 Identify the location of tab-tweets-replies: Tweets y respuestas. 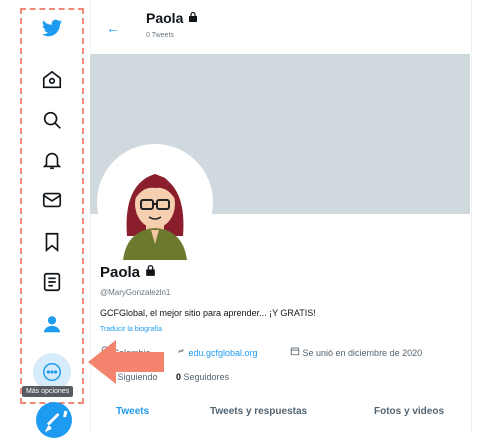
(258, 411).